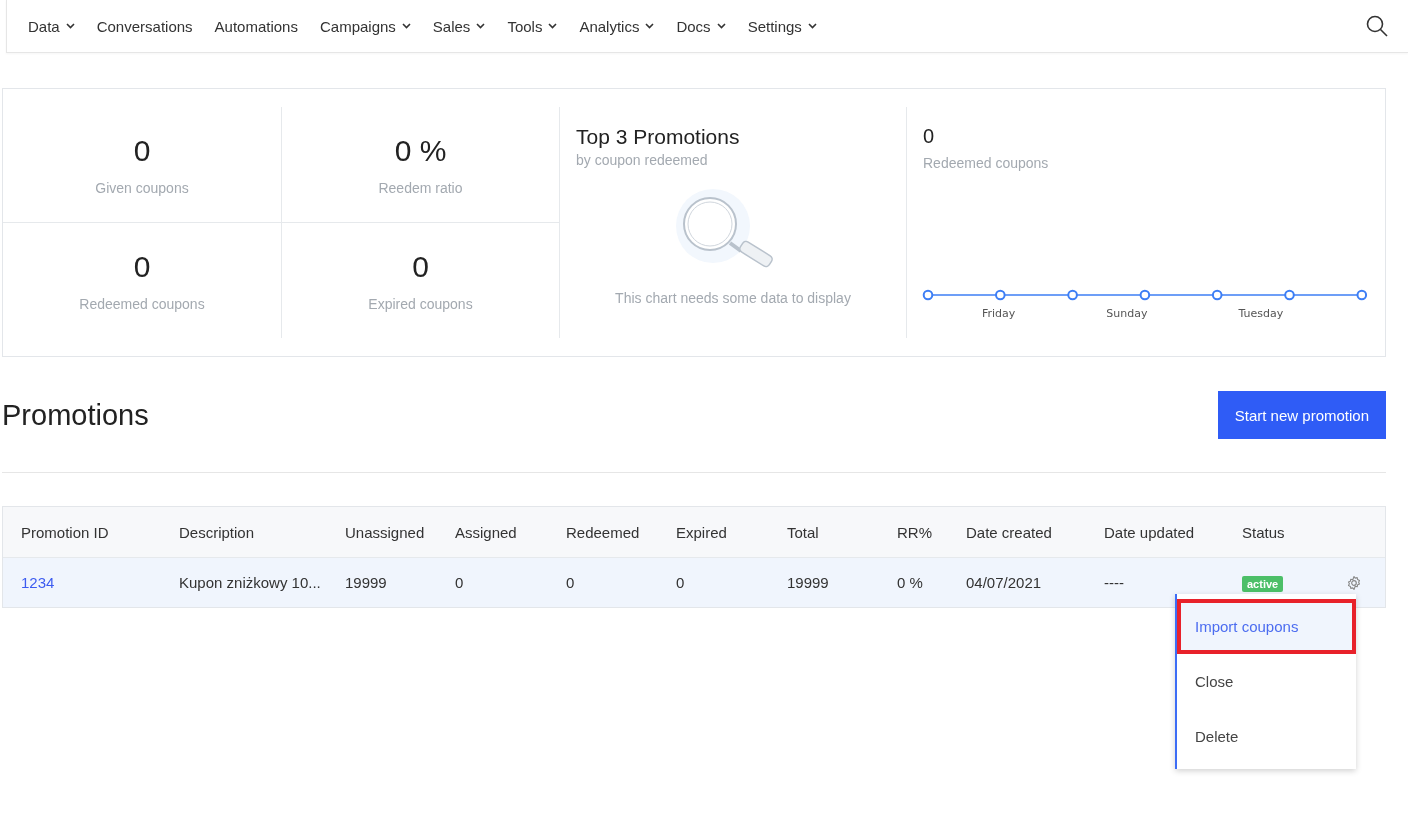 This screenshot has height=821, width=1408. What do you see at coordinates (915, 532) in the screenshot?
I see `column-header: RR%` at bounding box center [915, 532].